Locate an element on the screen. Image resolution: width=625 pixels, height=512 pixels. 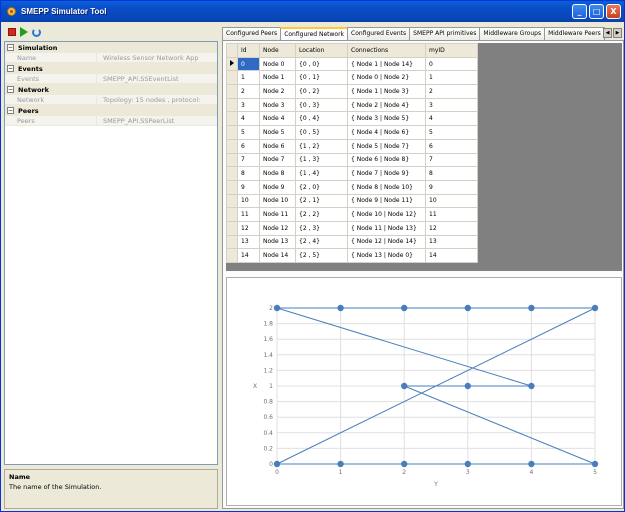
table-row: 1 Node 1 {0 , 1}{ Node 0 | Node 2} 1 is located at coordinates (352, 78).